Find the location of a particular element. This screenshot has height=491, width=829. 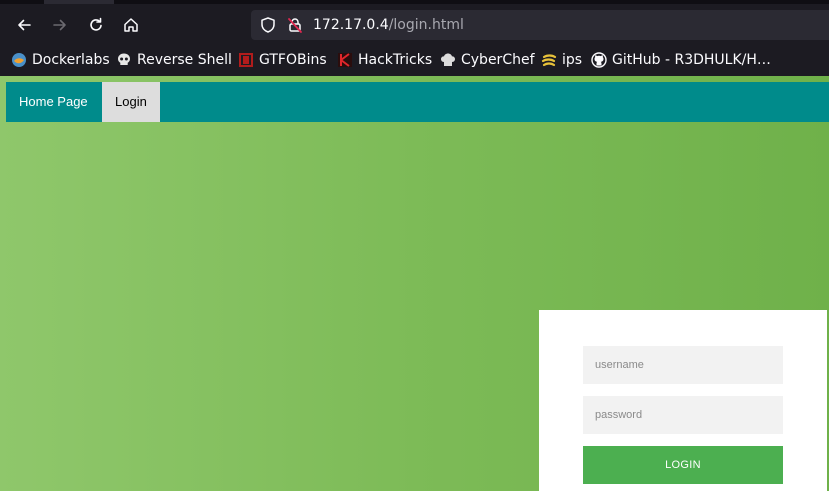

home-button is located at coordinates (131, 25).